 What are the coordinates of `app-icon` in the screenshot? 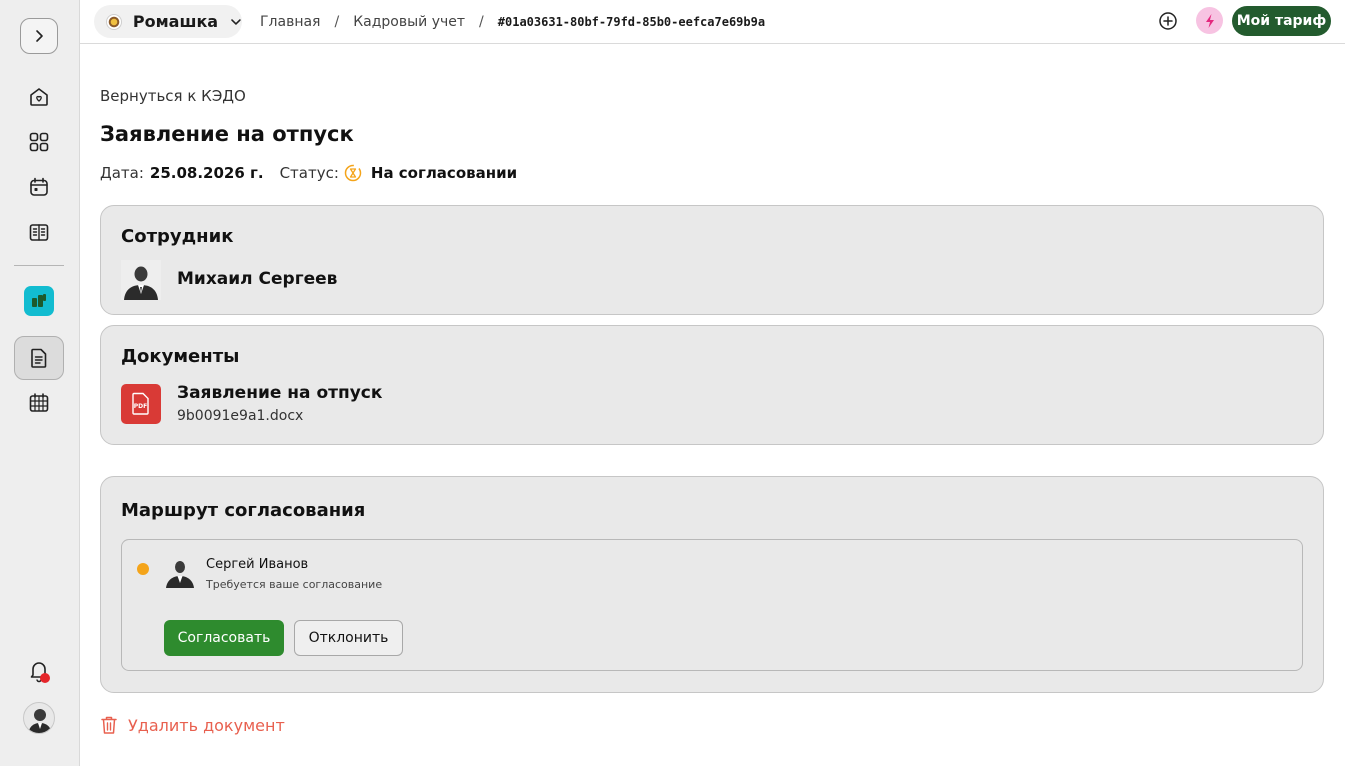 It's located at (39, 300).